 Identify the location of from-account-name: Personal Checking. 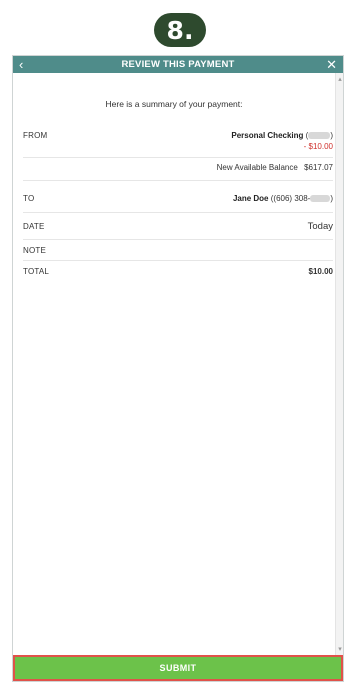
(267, 135).